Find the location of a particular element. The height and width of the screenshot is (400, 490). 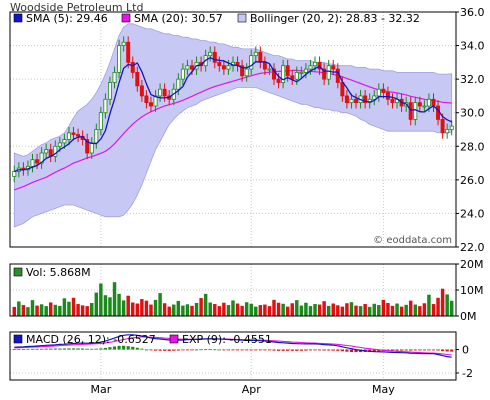

x-axis-month-label: May is located at coordinates (383, 389).